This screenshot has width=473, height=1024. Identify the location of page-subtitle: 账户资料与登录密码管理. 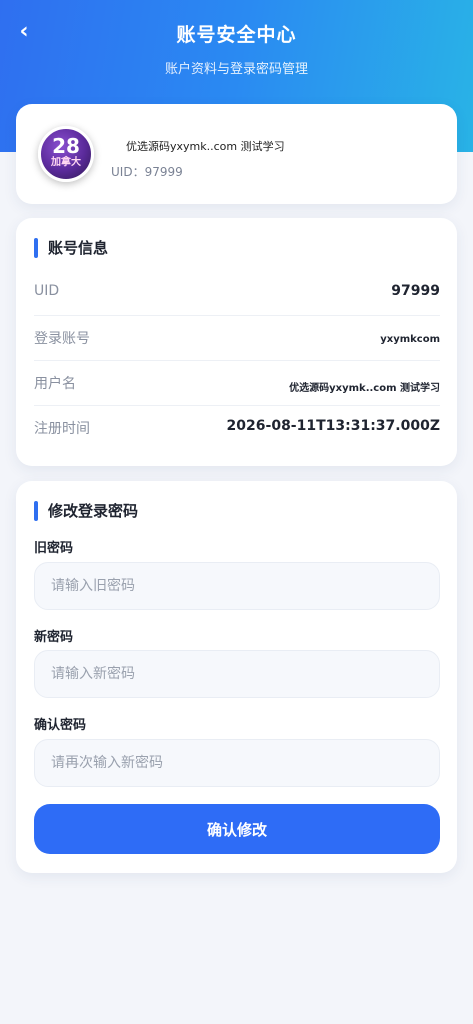
(236, 69).